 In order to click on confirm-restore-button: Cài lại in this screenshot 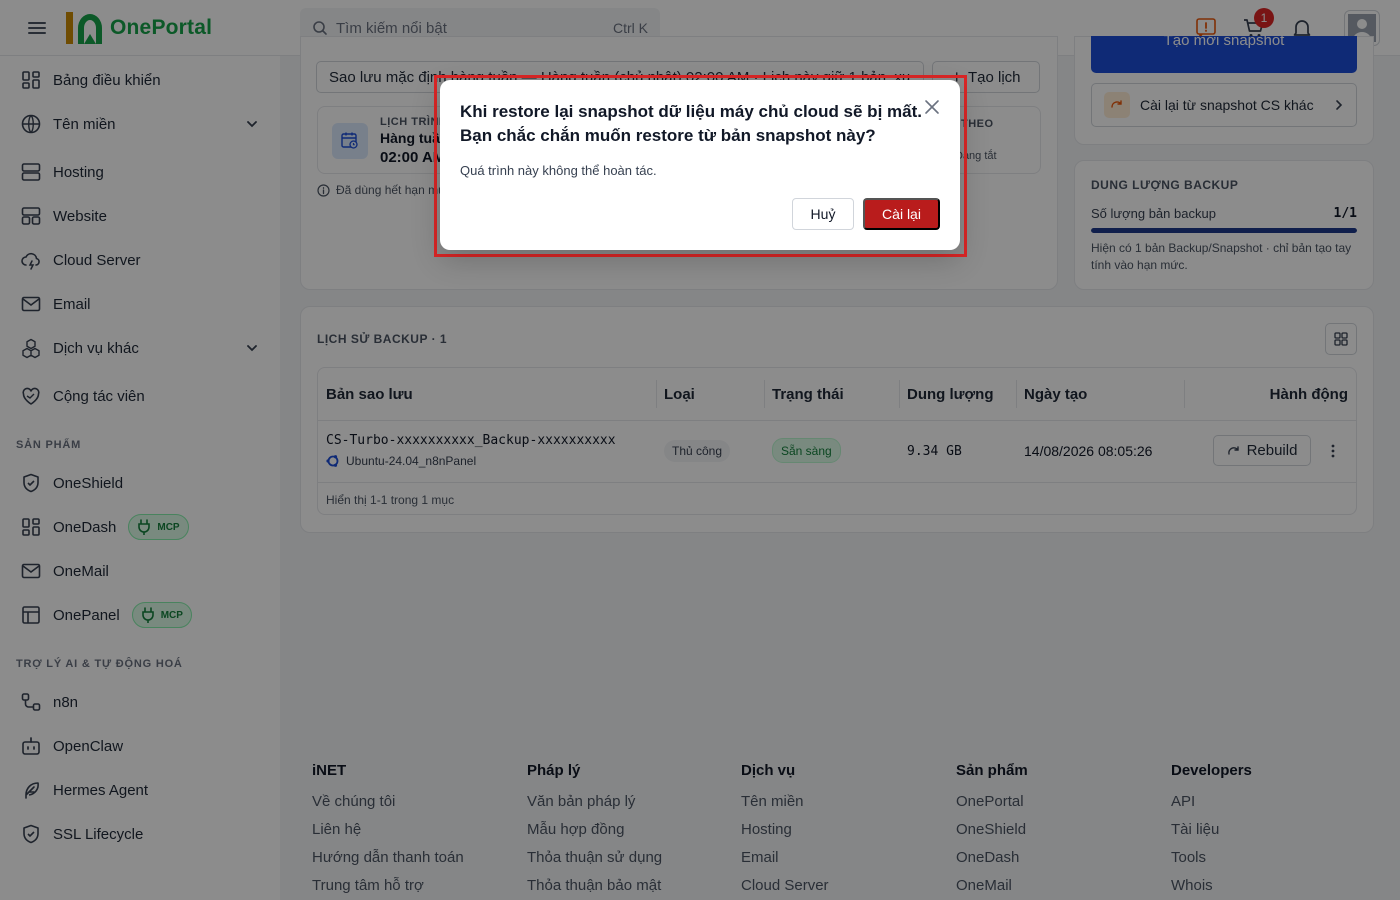, I will do `click(901, 214)`.